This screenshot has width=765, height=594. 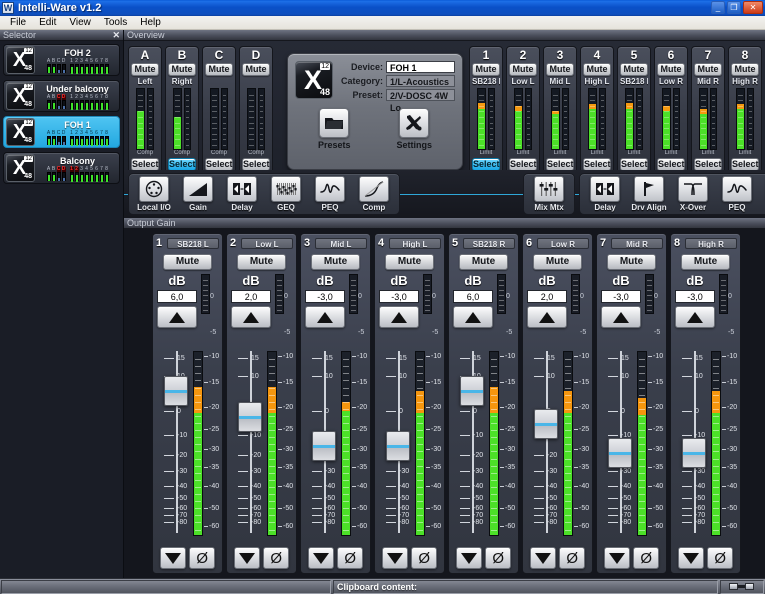 What do you see at coordinates (753, 7) in the screenshot?
I see `close-button: ✕` at bounding box center [753, 7].